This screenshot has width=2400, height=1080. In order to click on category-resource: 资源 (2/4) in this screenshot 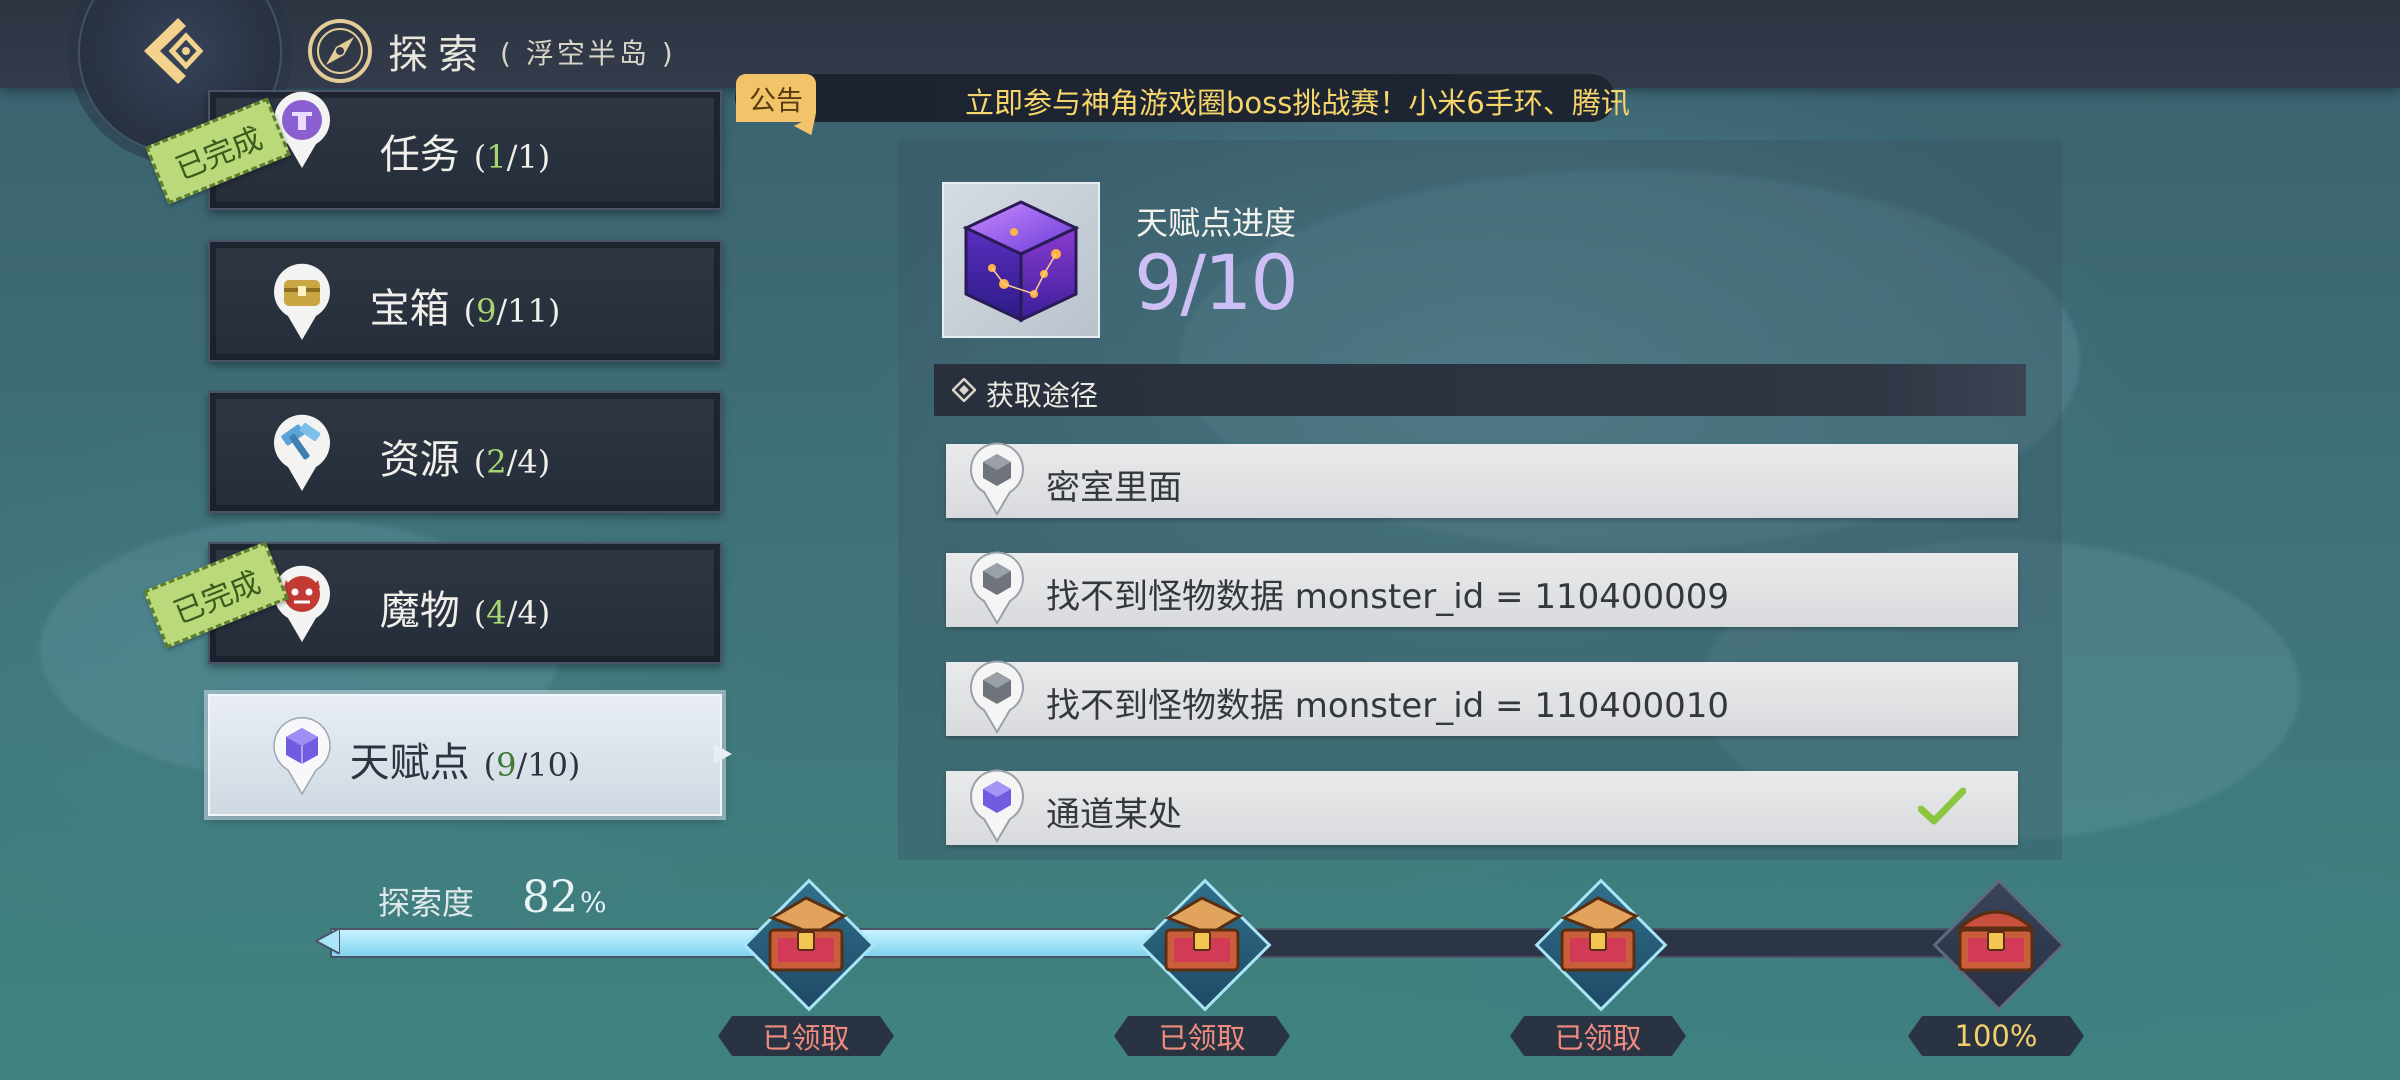, I will do `click(465, 452)`.